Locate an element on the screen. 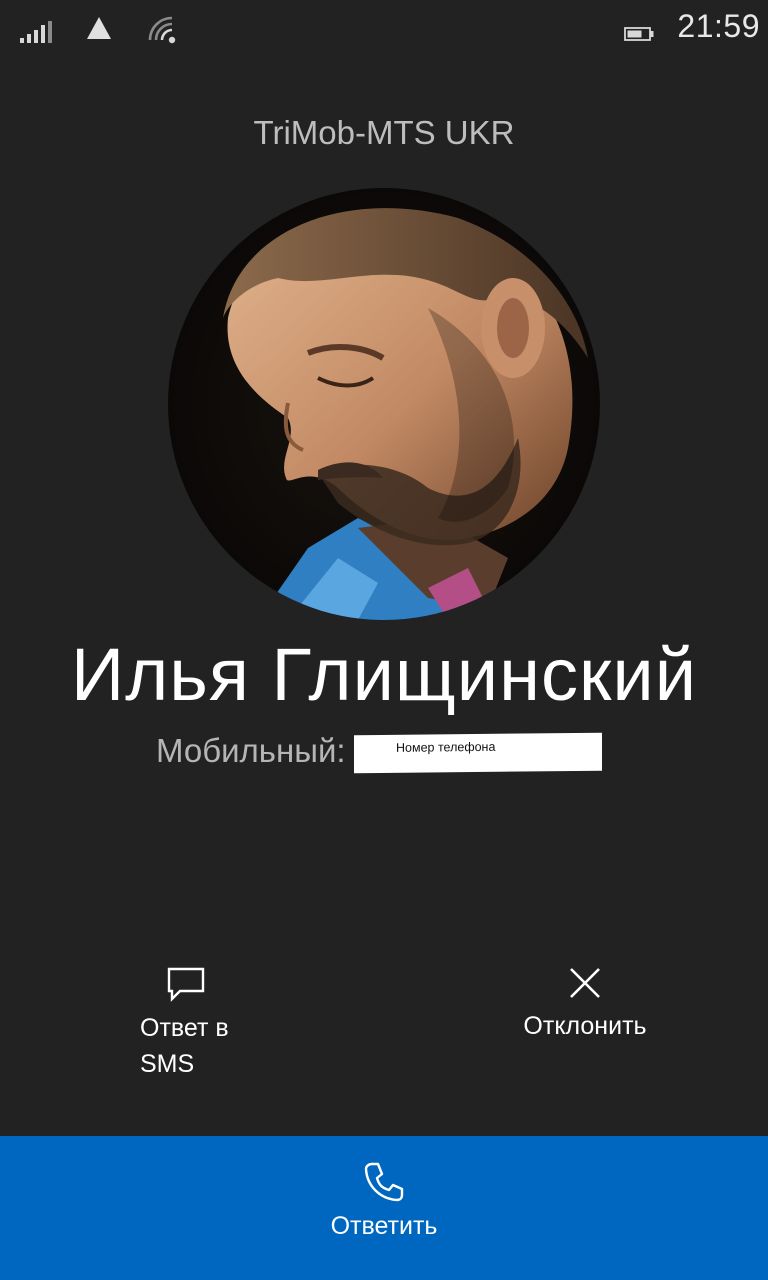 The image size is (768, 1280). carrier-name: TriMob-MTS UKR is located at coordinates (384, 132).